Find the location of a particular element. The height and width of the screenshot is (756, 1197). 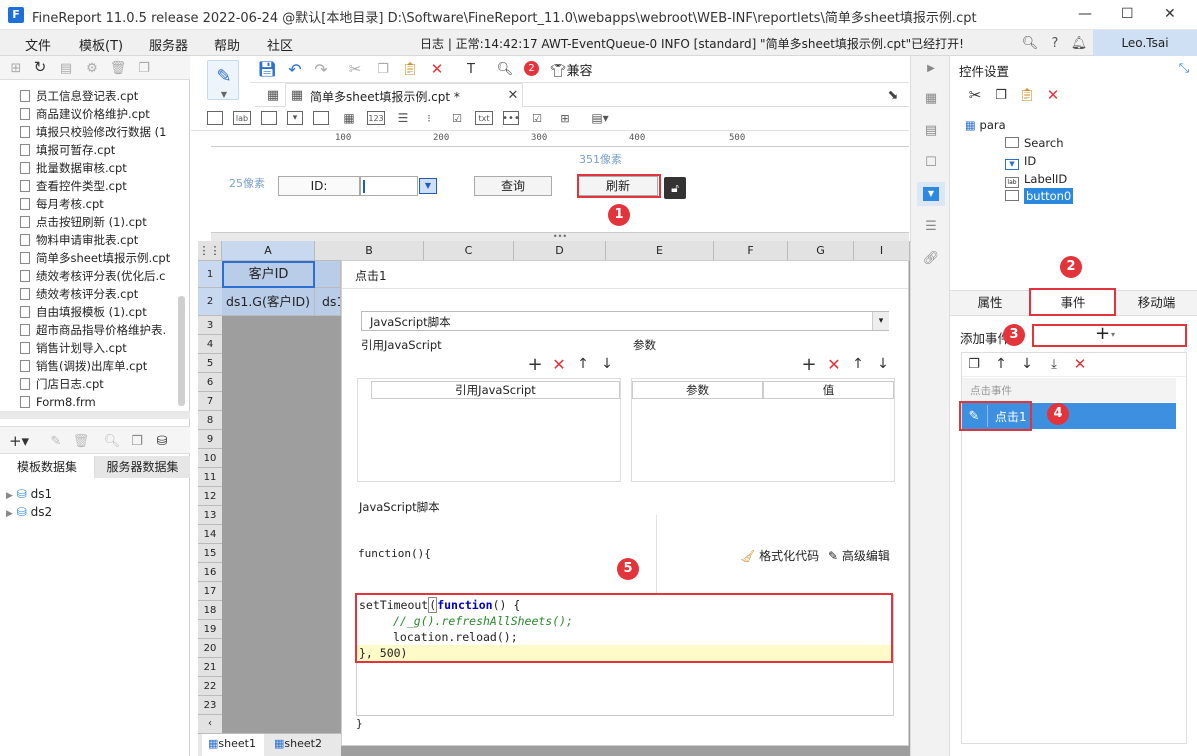

tree-item-labelid: lab LabelID is located at coordinates (1036, 180).